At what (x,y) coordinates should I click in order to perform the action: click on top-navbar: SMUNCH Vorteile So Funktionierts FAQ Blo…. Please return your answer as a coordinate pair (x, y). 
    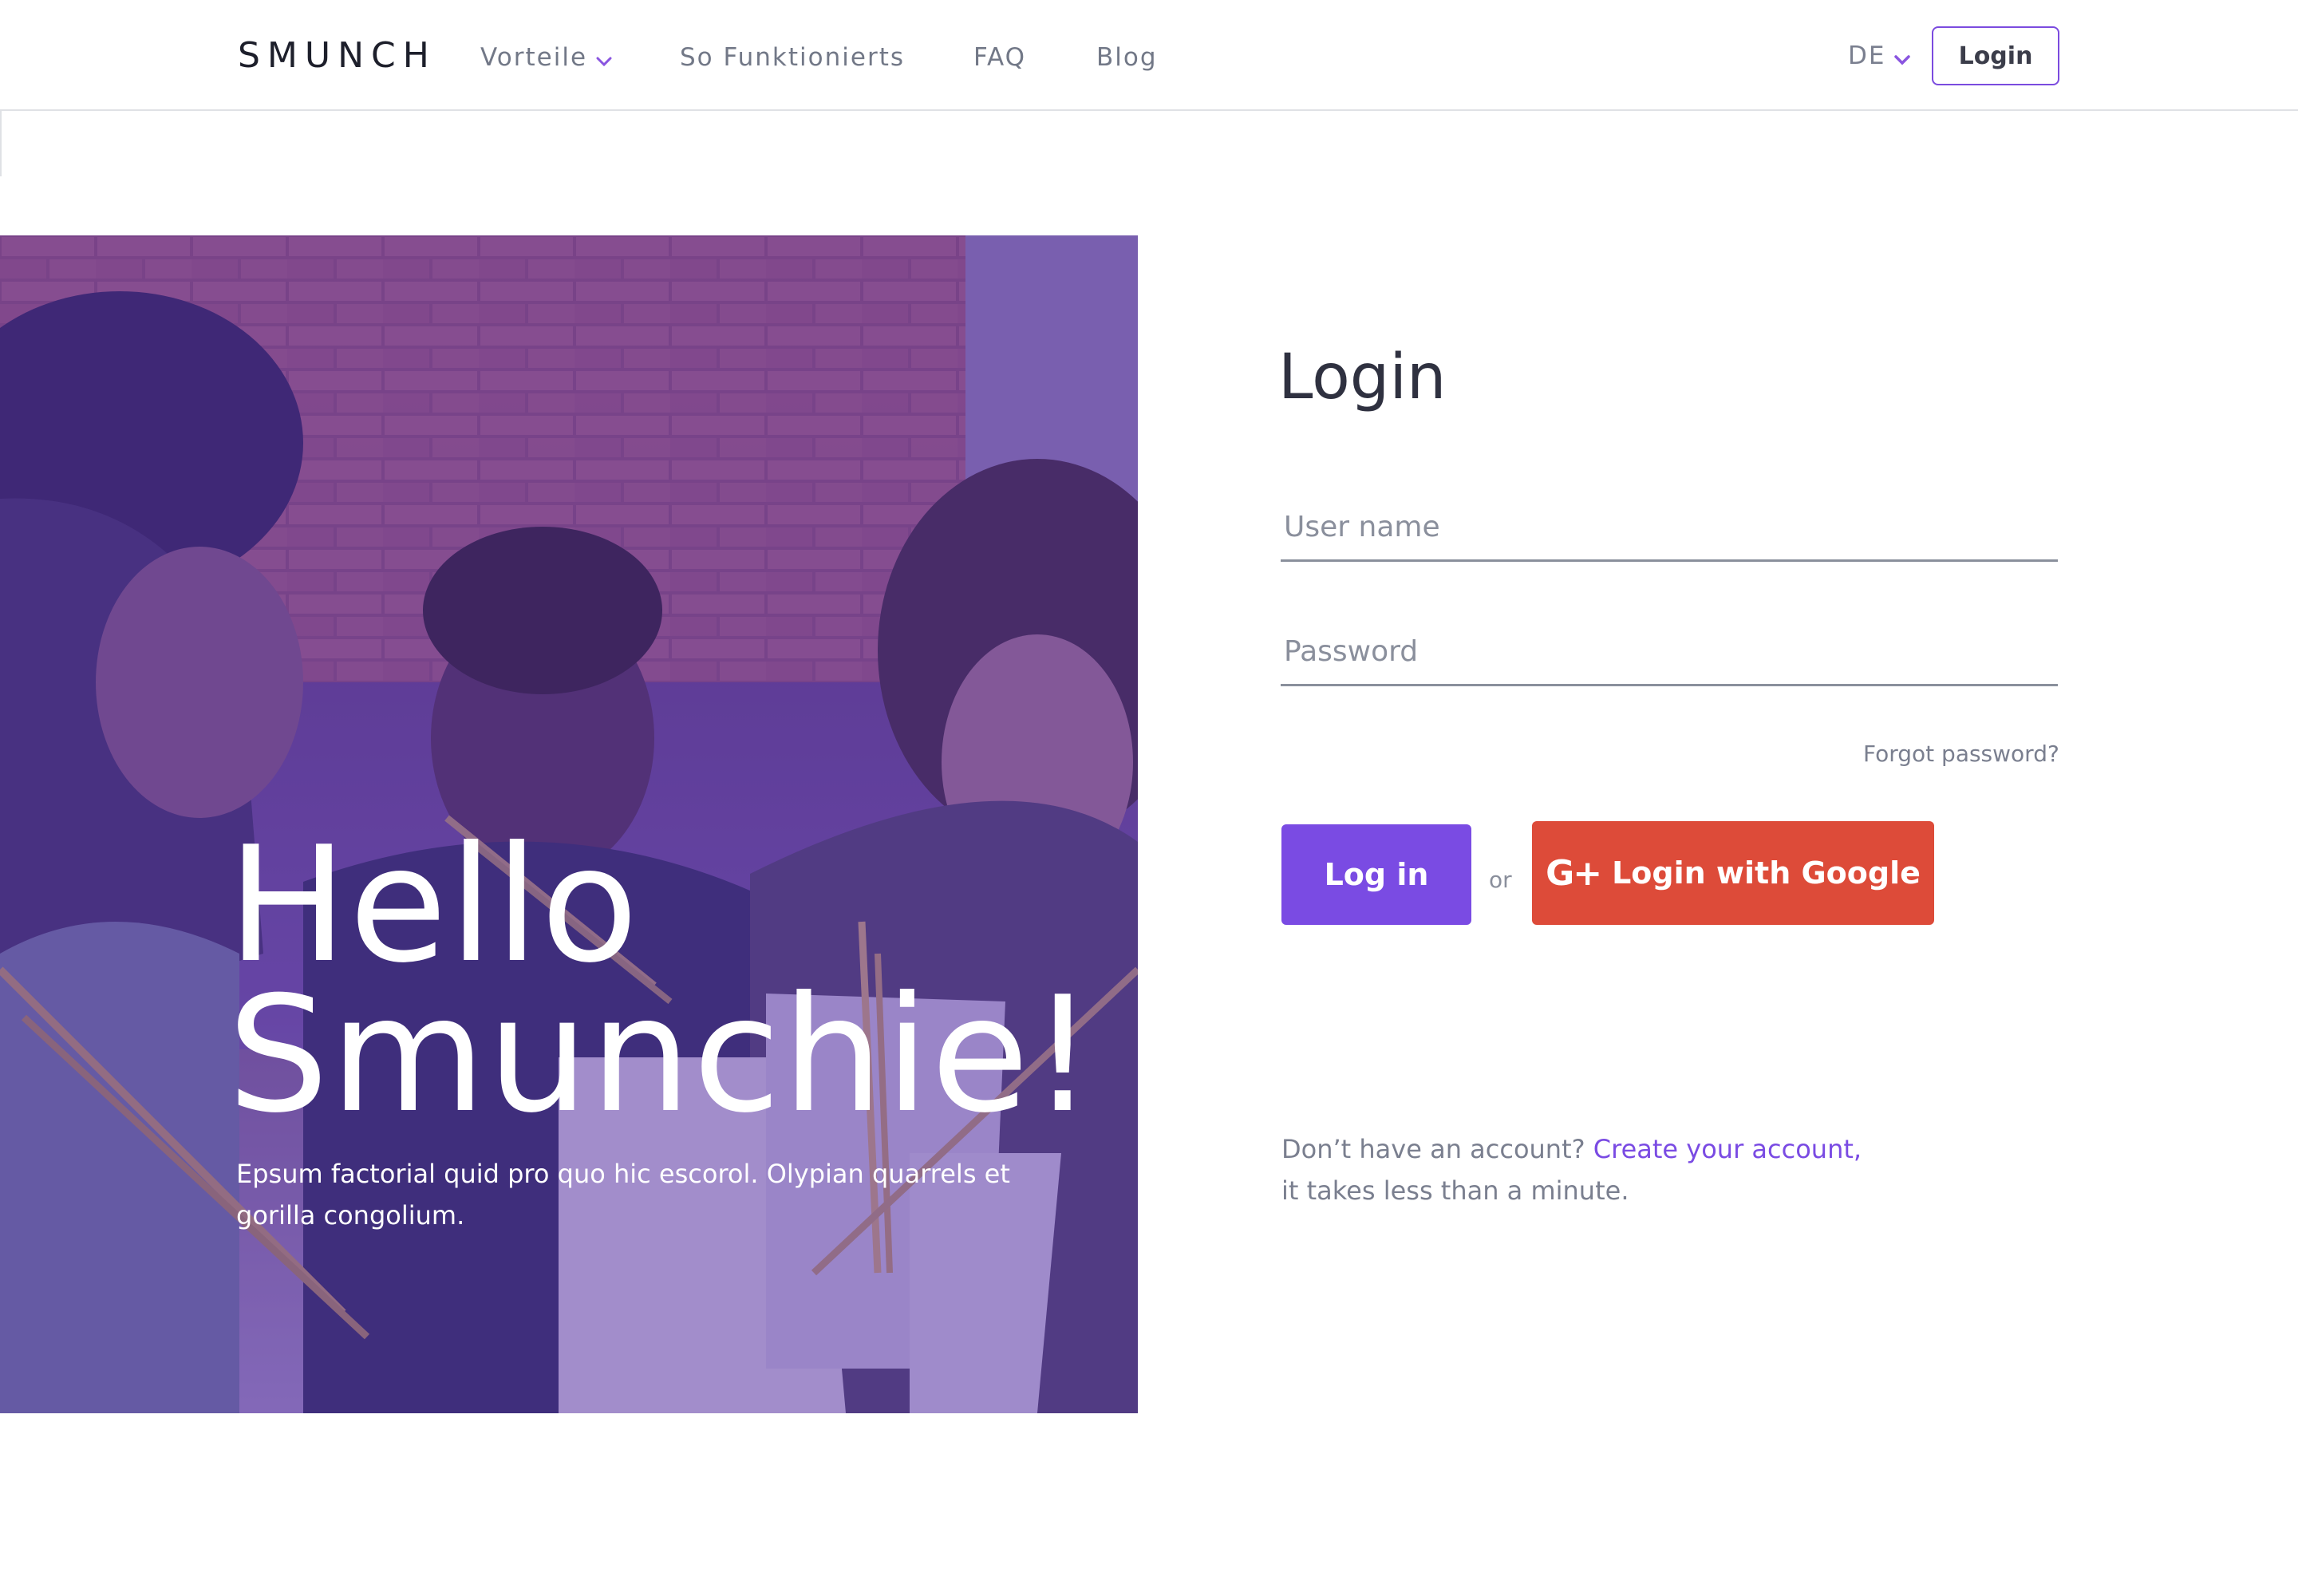
    Looking at the image, I should click on (1149, 55).